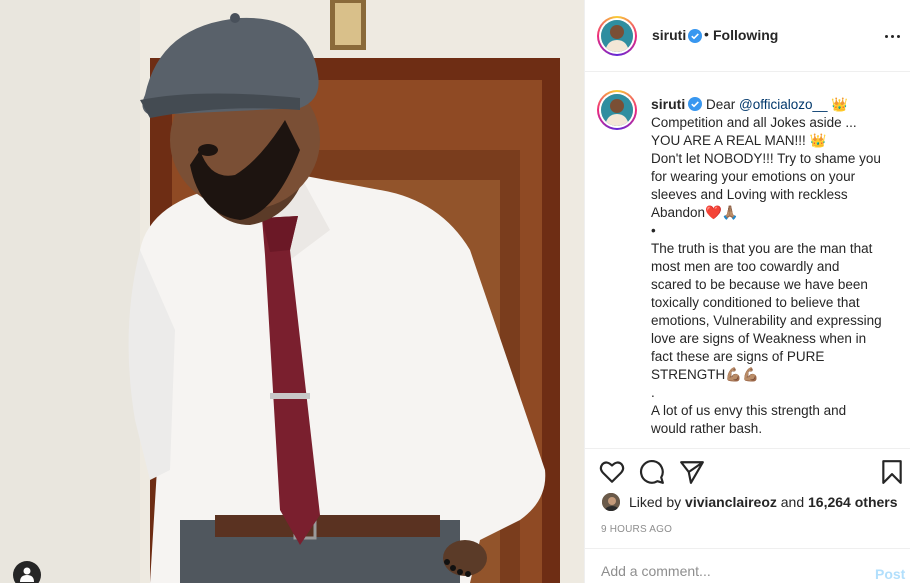 The height and width of the screenshot is (583, 910). I want to click on caption-line: Abandon❤️🙏🏽, so click(695, 212).